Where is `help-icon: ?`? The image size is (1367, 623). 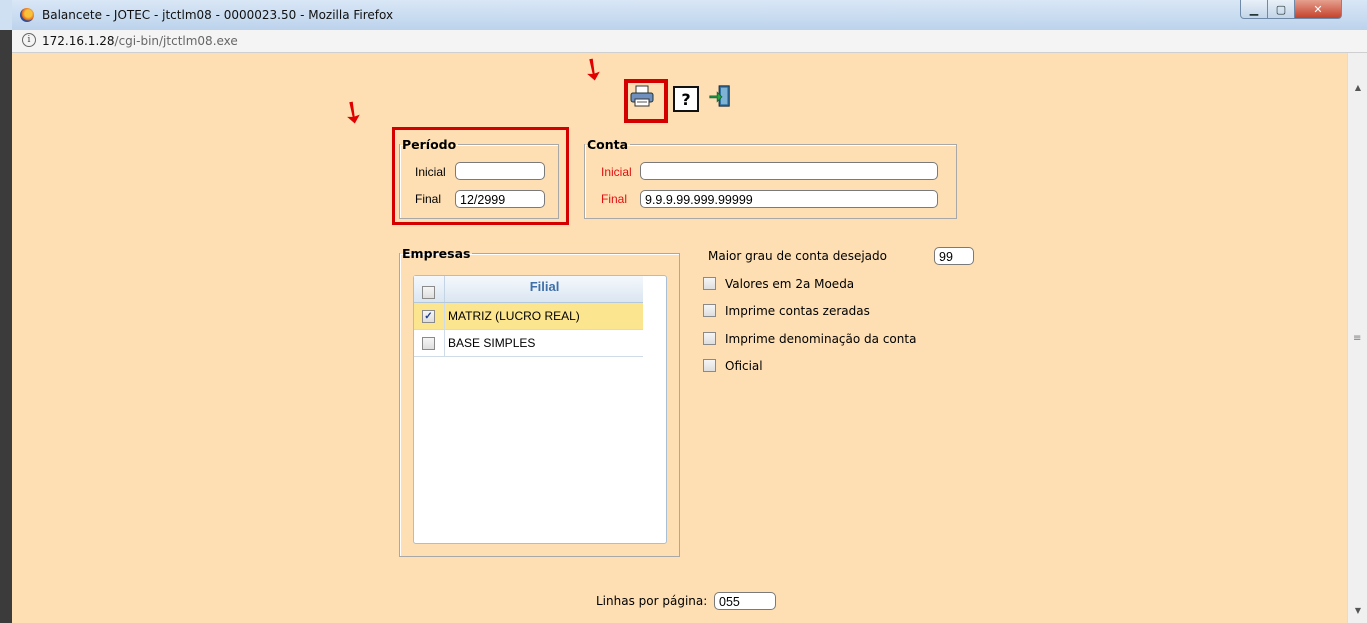 help-icon: ? is located at coordinates (686, 99).